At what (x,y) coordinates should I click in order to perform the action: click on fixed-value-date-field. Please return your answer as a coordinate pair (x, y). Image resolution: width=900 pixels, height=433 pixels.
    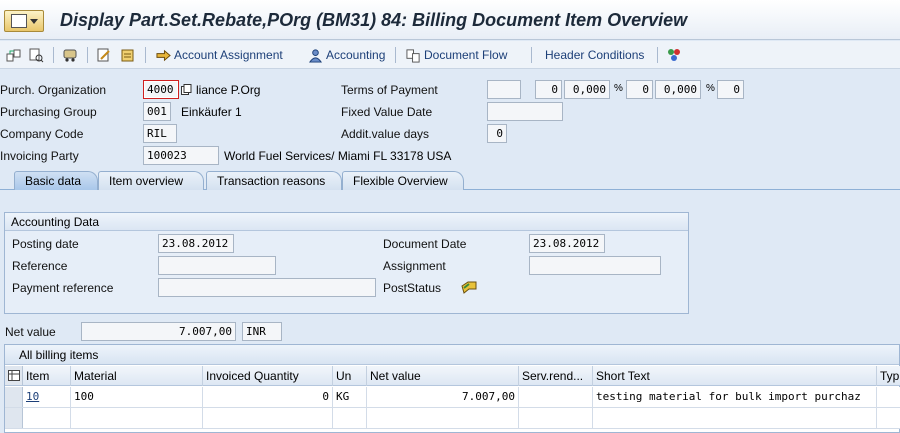
    Looking at the image, I should click on (525, 111).